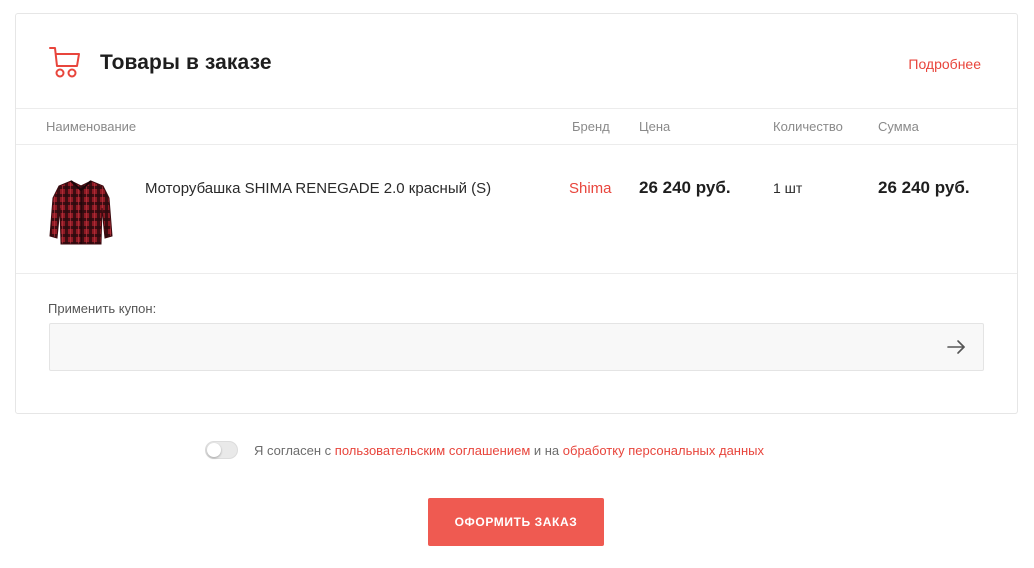 Image resolution: width=1034 pixels, height=568 pixels. I want to click on product-quantity: 1 шт, so click(788, 188).